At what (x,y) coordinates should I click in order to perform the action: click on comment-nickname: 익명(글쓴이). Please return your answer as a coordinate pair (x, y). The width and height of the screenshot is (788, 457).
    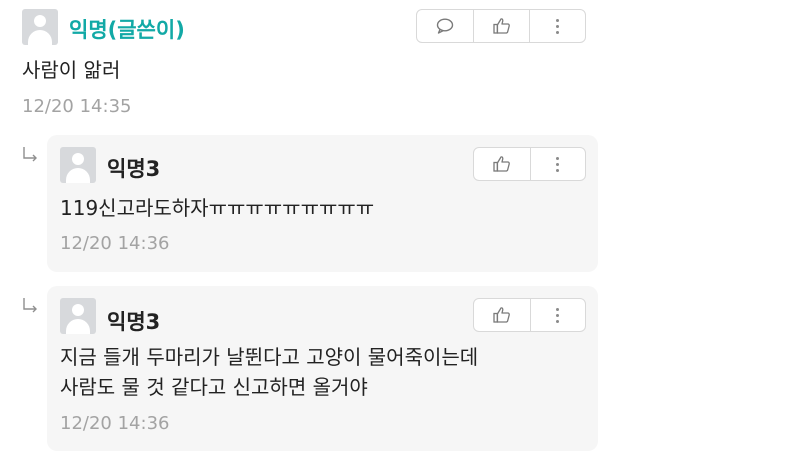
    Looking at the image, I should click on (127, 30).